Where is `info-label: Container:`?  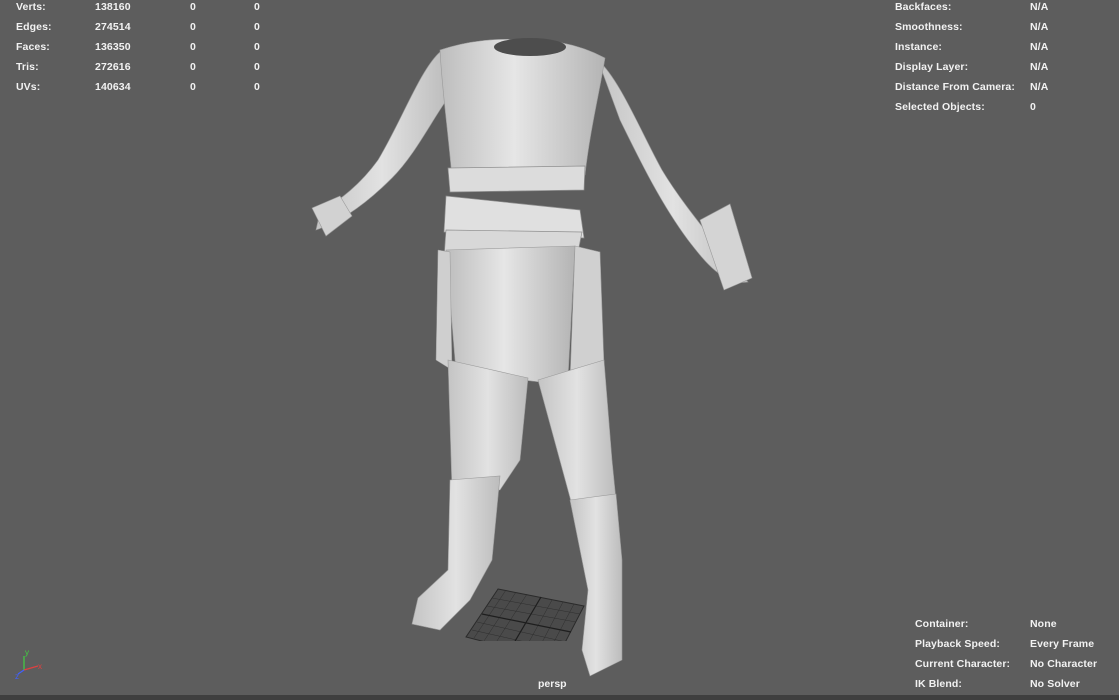
info-label: Container: is located at coordinates (942, 624).